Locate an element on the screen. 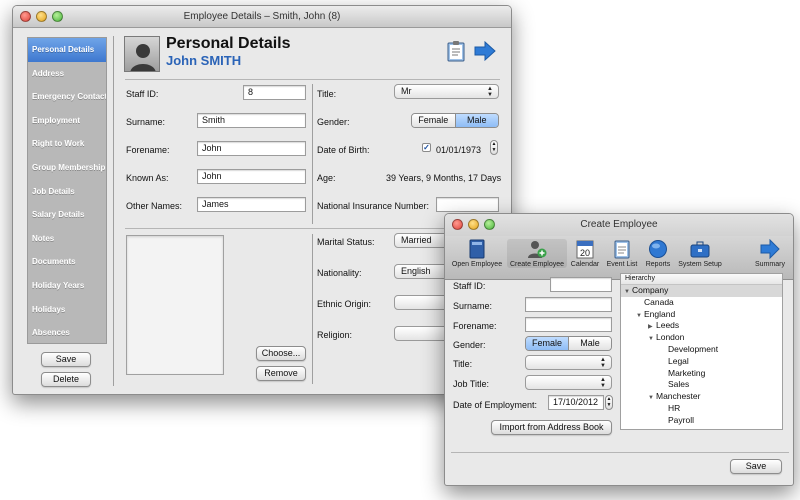 This screenshot has width=800, height=500. toolbar-open-employee: Open Employee is located at coordinates (477, 253).